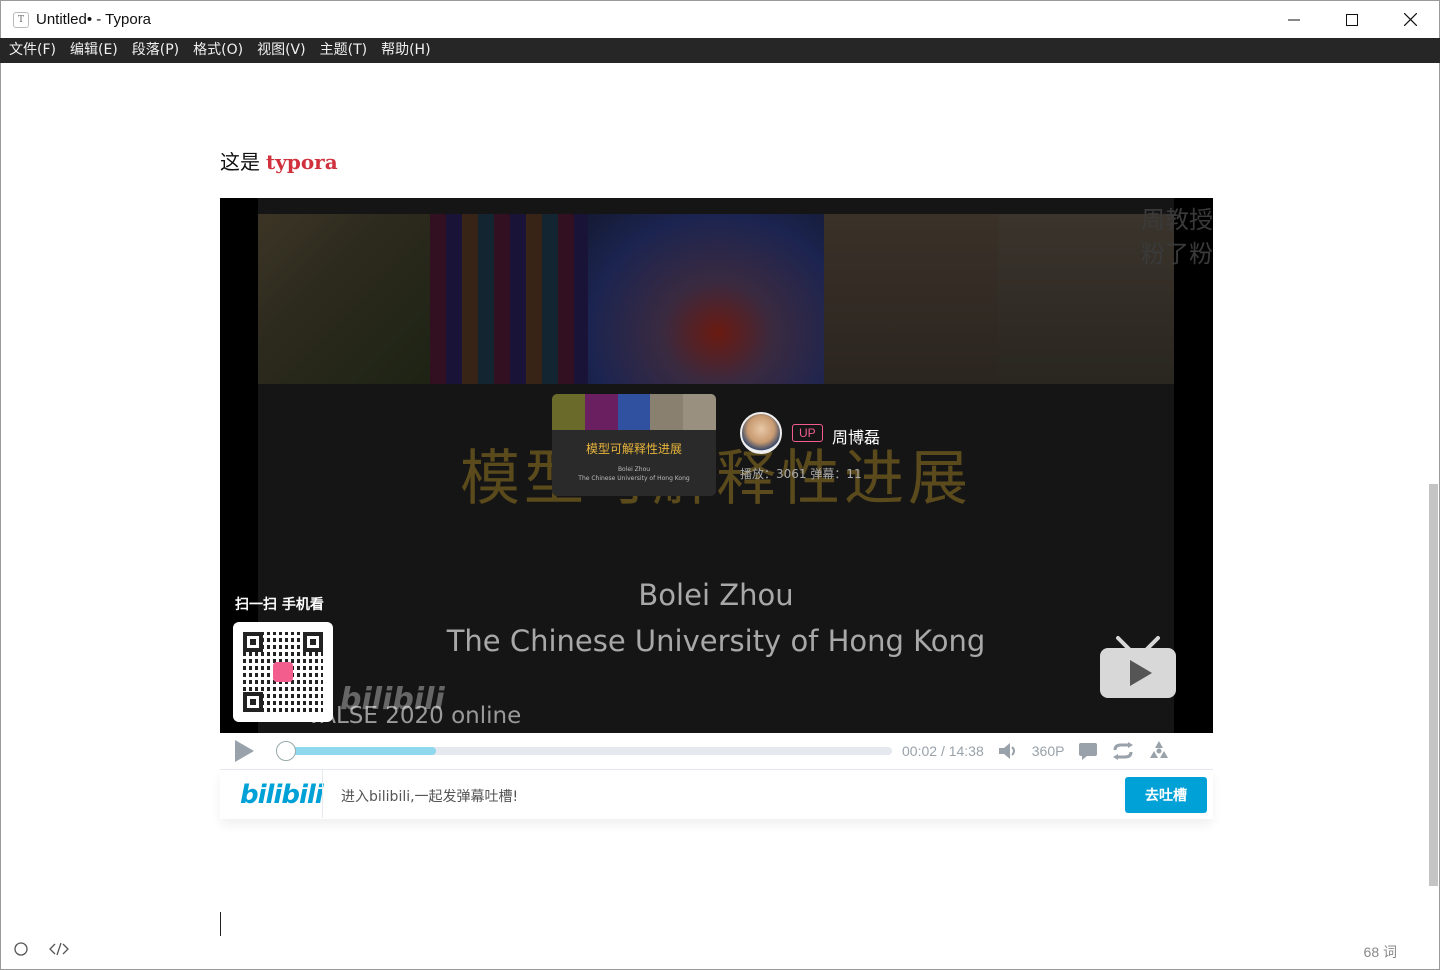  Describe the element at coordinates (405, 50) in the screenshot. I see `menu-help: 帮助(H)` at that location.